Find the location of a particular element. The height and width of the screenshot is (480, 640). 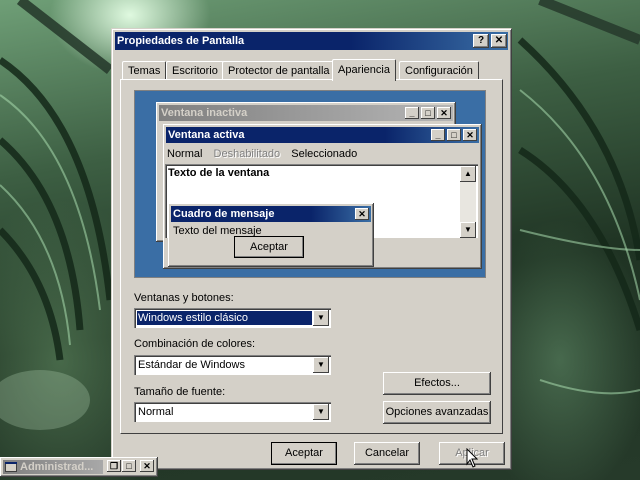

window-app-icon is located at coordinates (11, 467).